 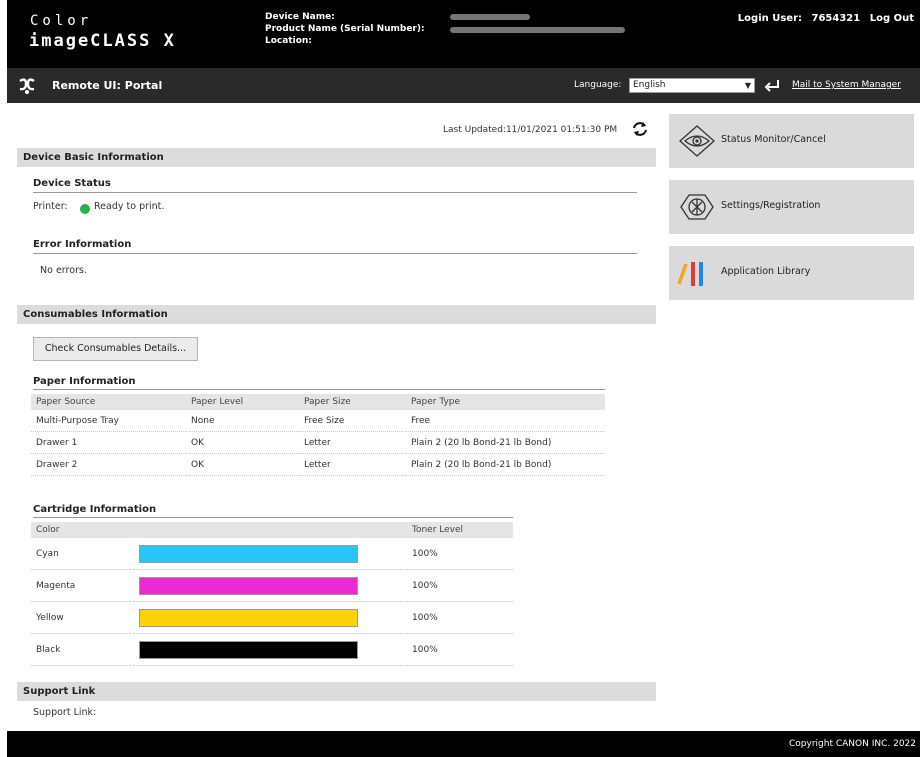 What do you see at coordinates (288, 41) in the screenshot?
I see `location-label: Location:` at bounding box center [288, 41].